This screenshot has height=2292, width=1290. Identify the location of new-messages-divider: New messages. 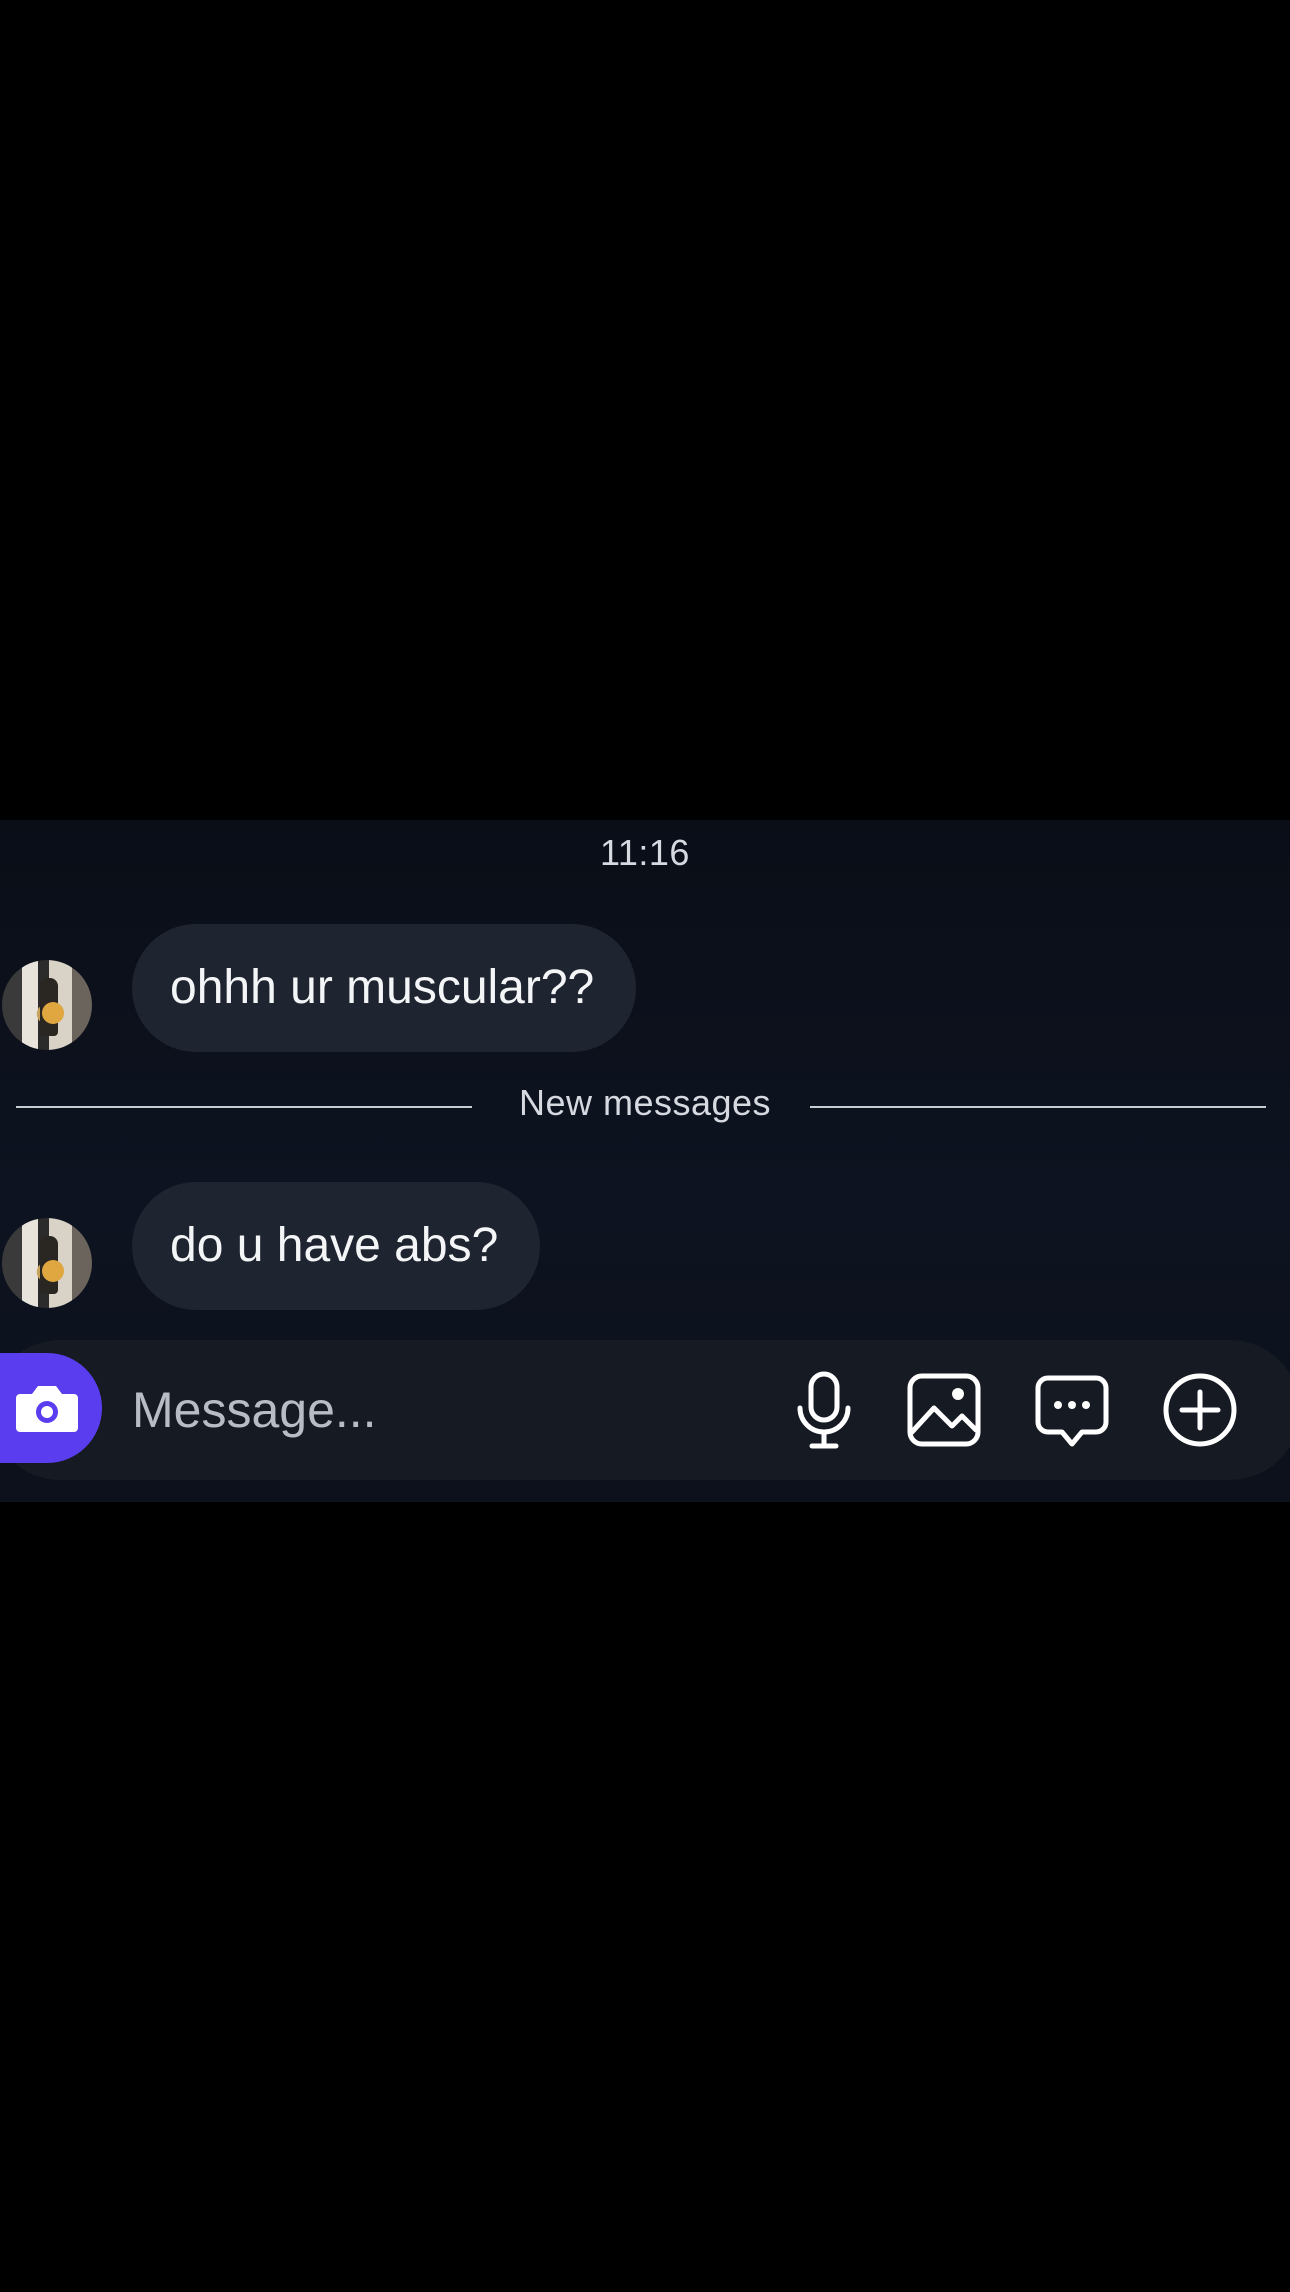
(645, 1102).